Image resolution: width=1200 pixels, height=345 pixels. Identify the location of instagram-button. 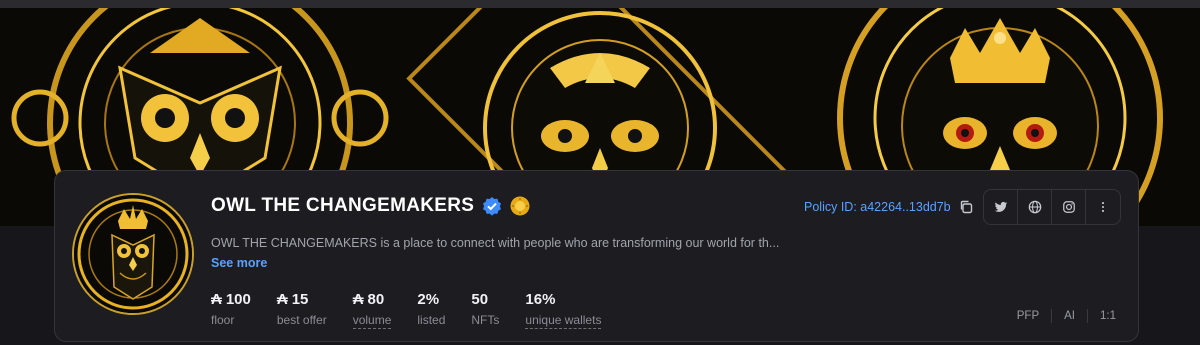
(1069, 207).